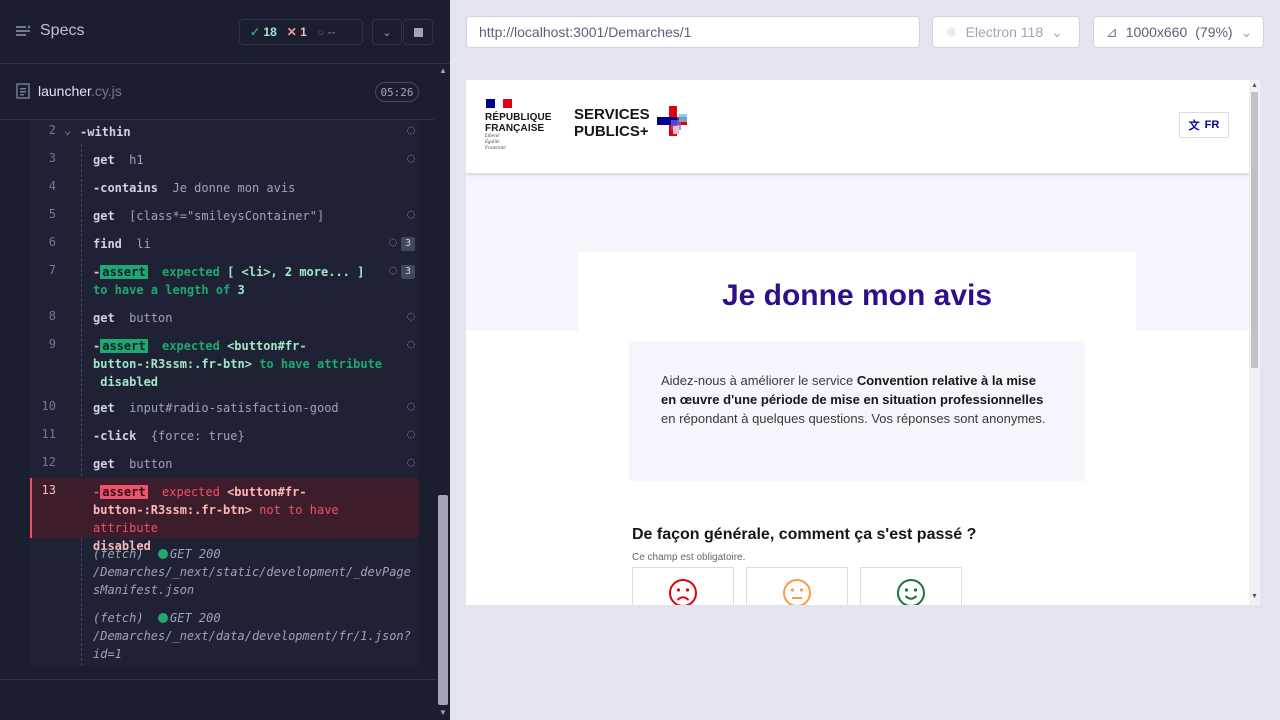 Image resolution: width=1280 pixels, height=720 pixels. Describe the element at coordinates (48, 434) in the screenshot. I see `command-number: 11` at that location.